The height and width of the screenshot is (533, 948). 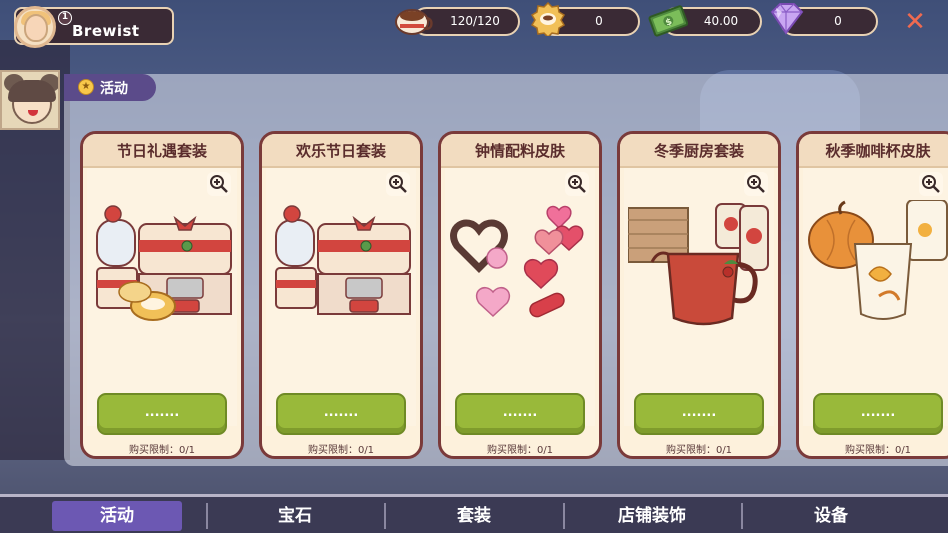 I want to click on tab-events: 活动, so click(x=117, y=516).